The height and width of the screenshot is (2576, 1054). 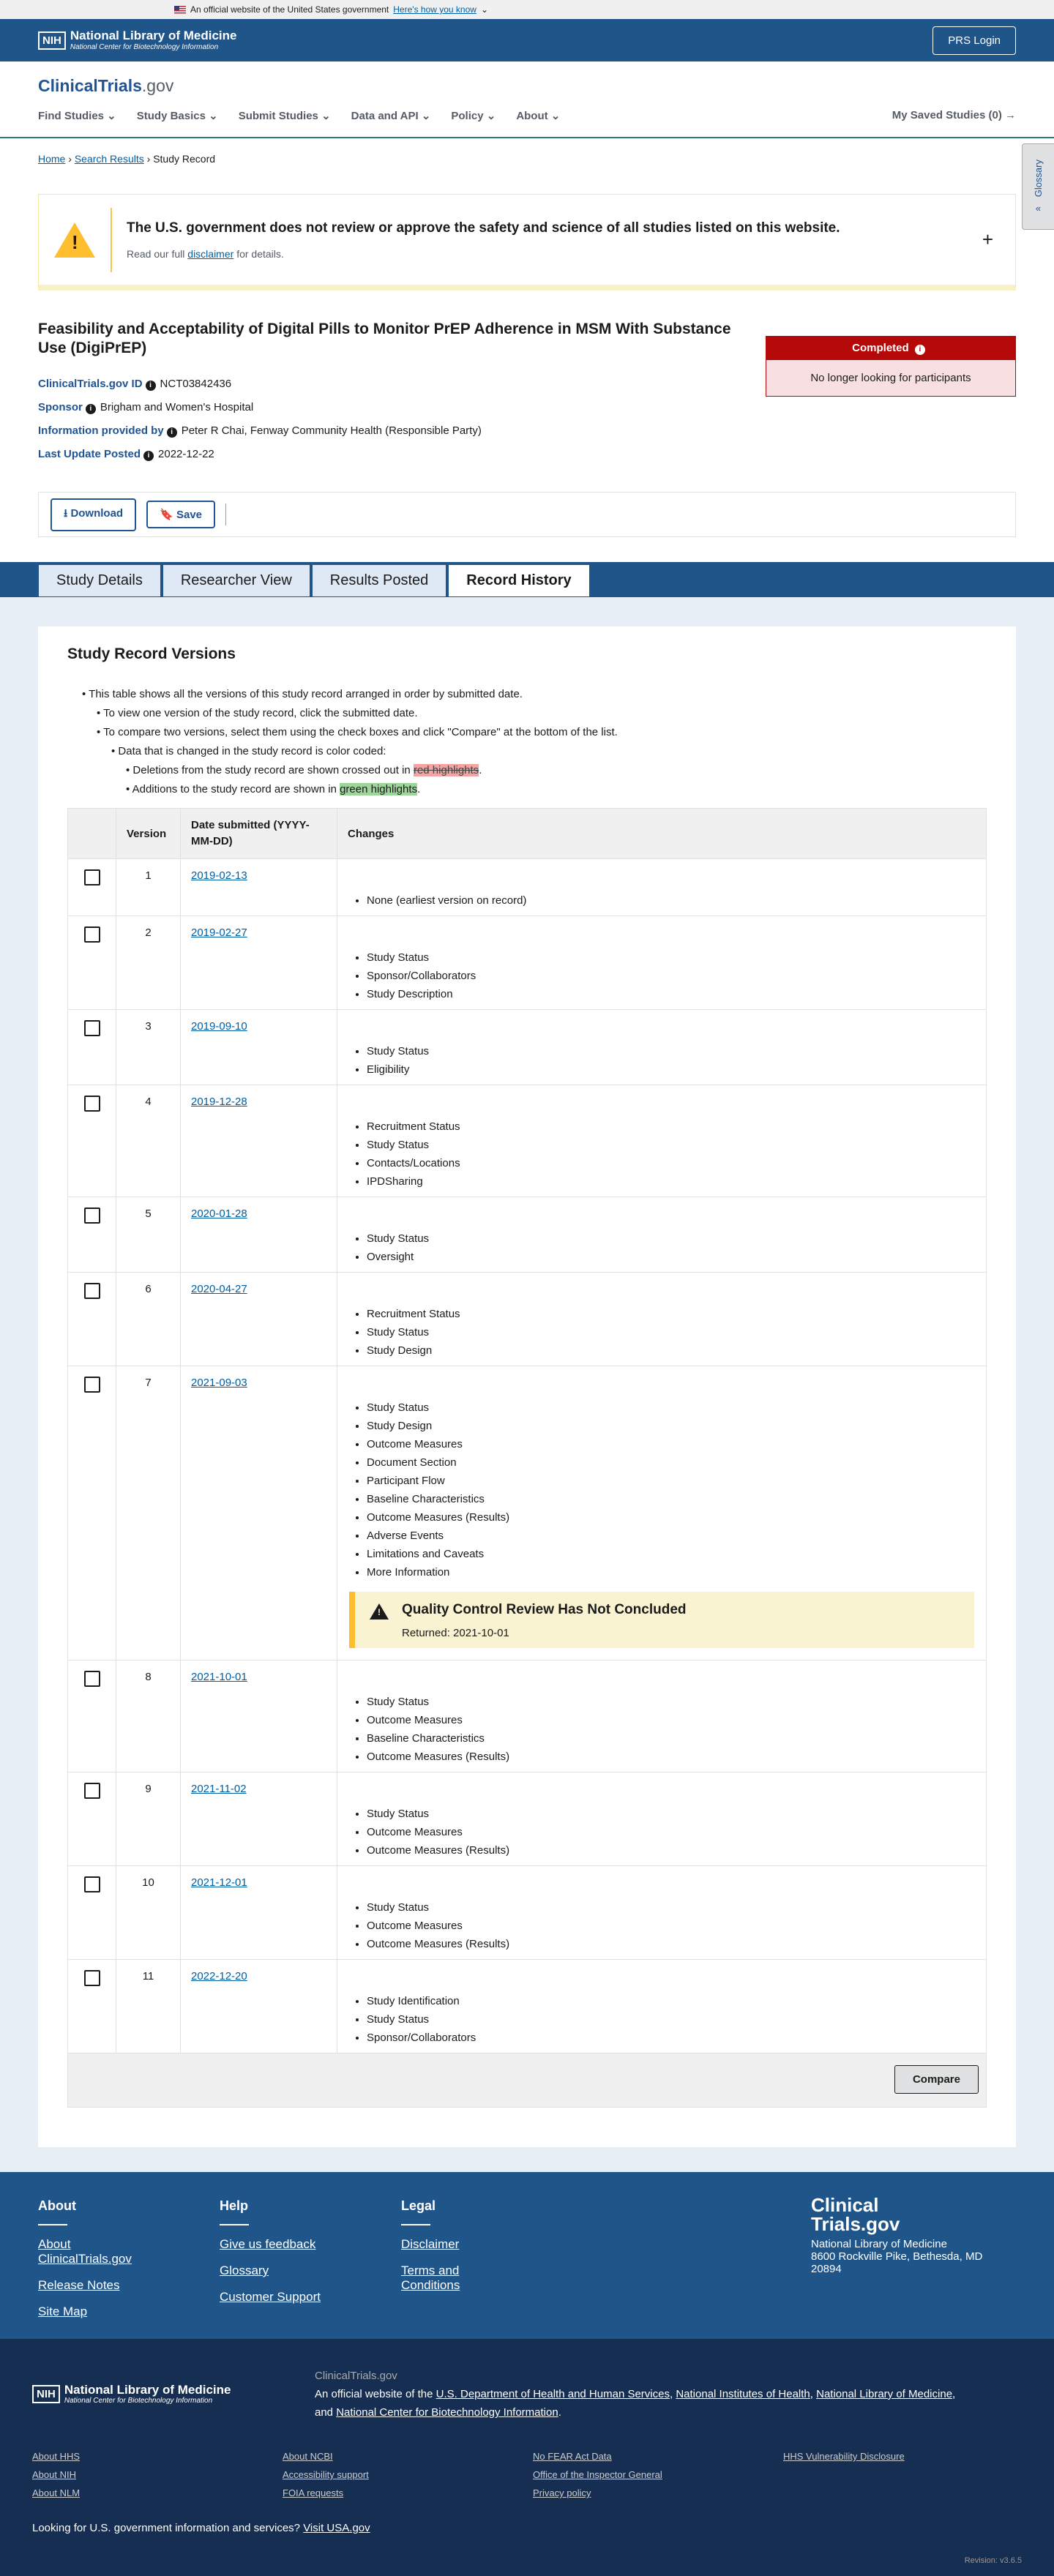 What do you see at coordinates (274, 2297) in the screenshot?
I see `footer-link: Customer Support` at bounding box center [274, 2297].